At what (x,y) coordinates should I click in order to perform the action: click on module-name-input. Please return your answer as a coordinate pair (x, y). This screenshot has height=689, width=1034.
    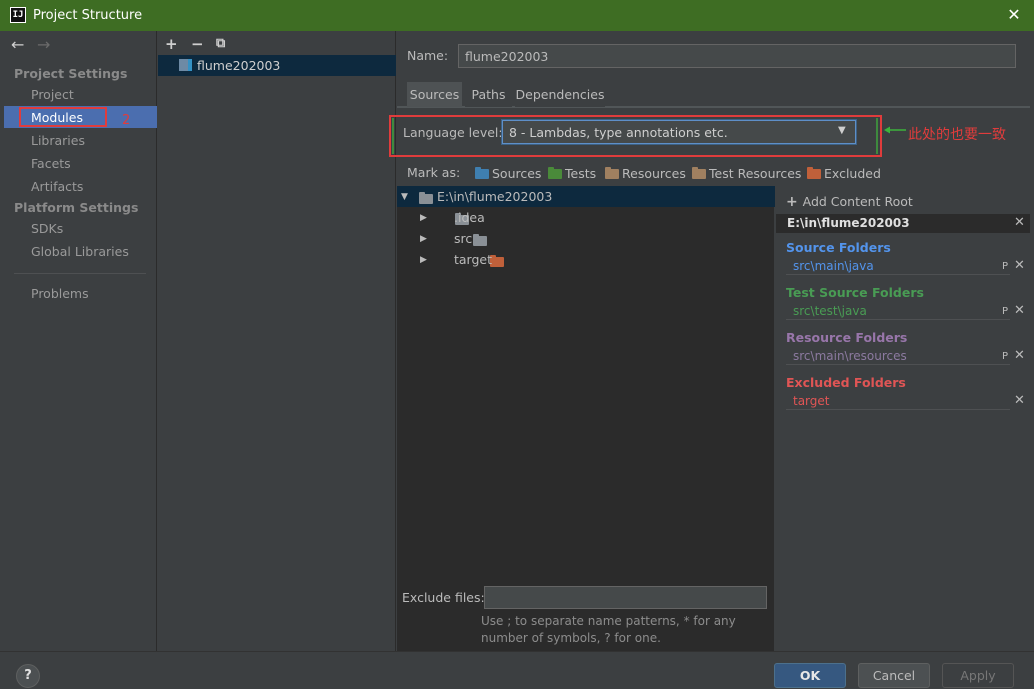
    Looking at the image, I should click on (737, 56).